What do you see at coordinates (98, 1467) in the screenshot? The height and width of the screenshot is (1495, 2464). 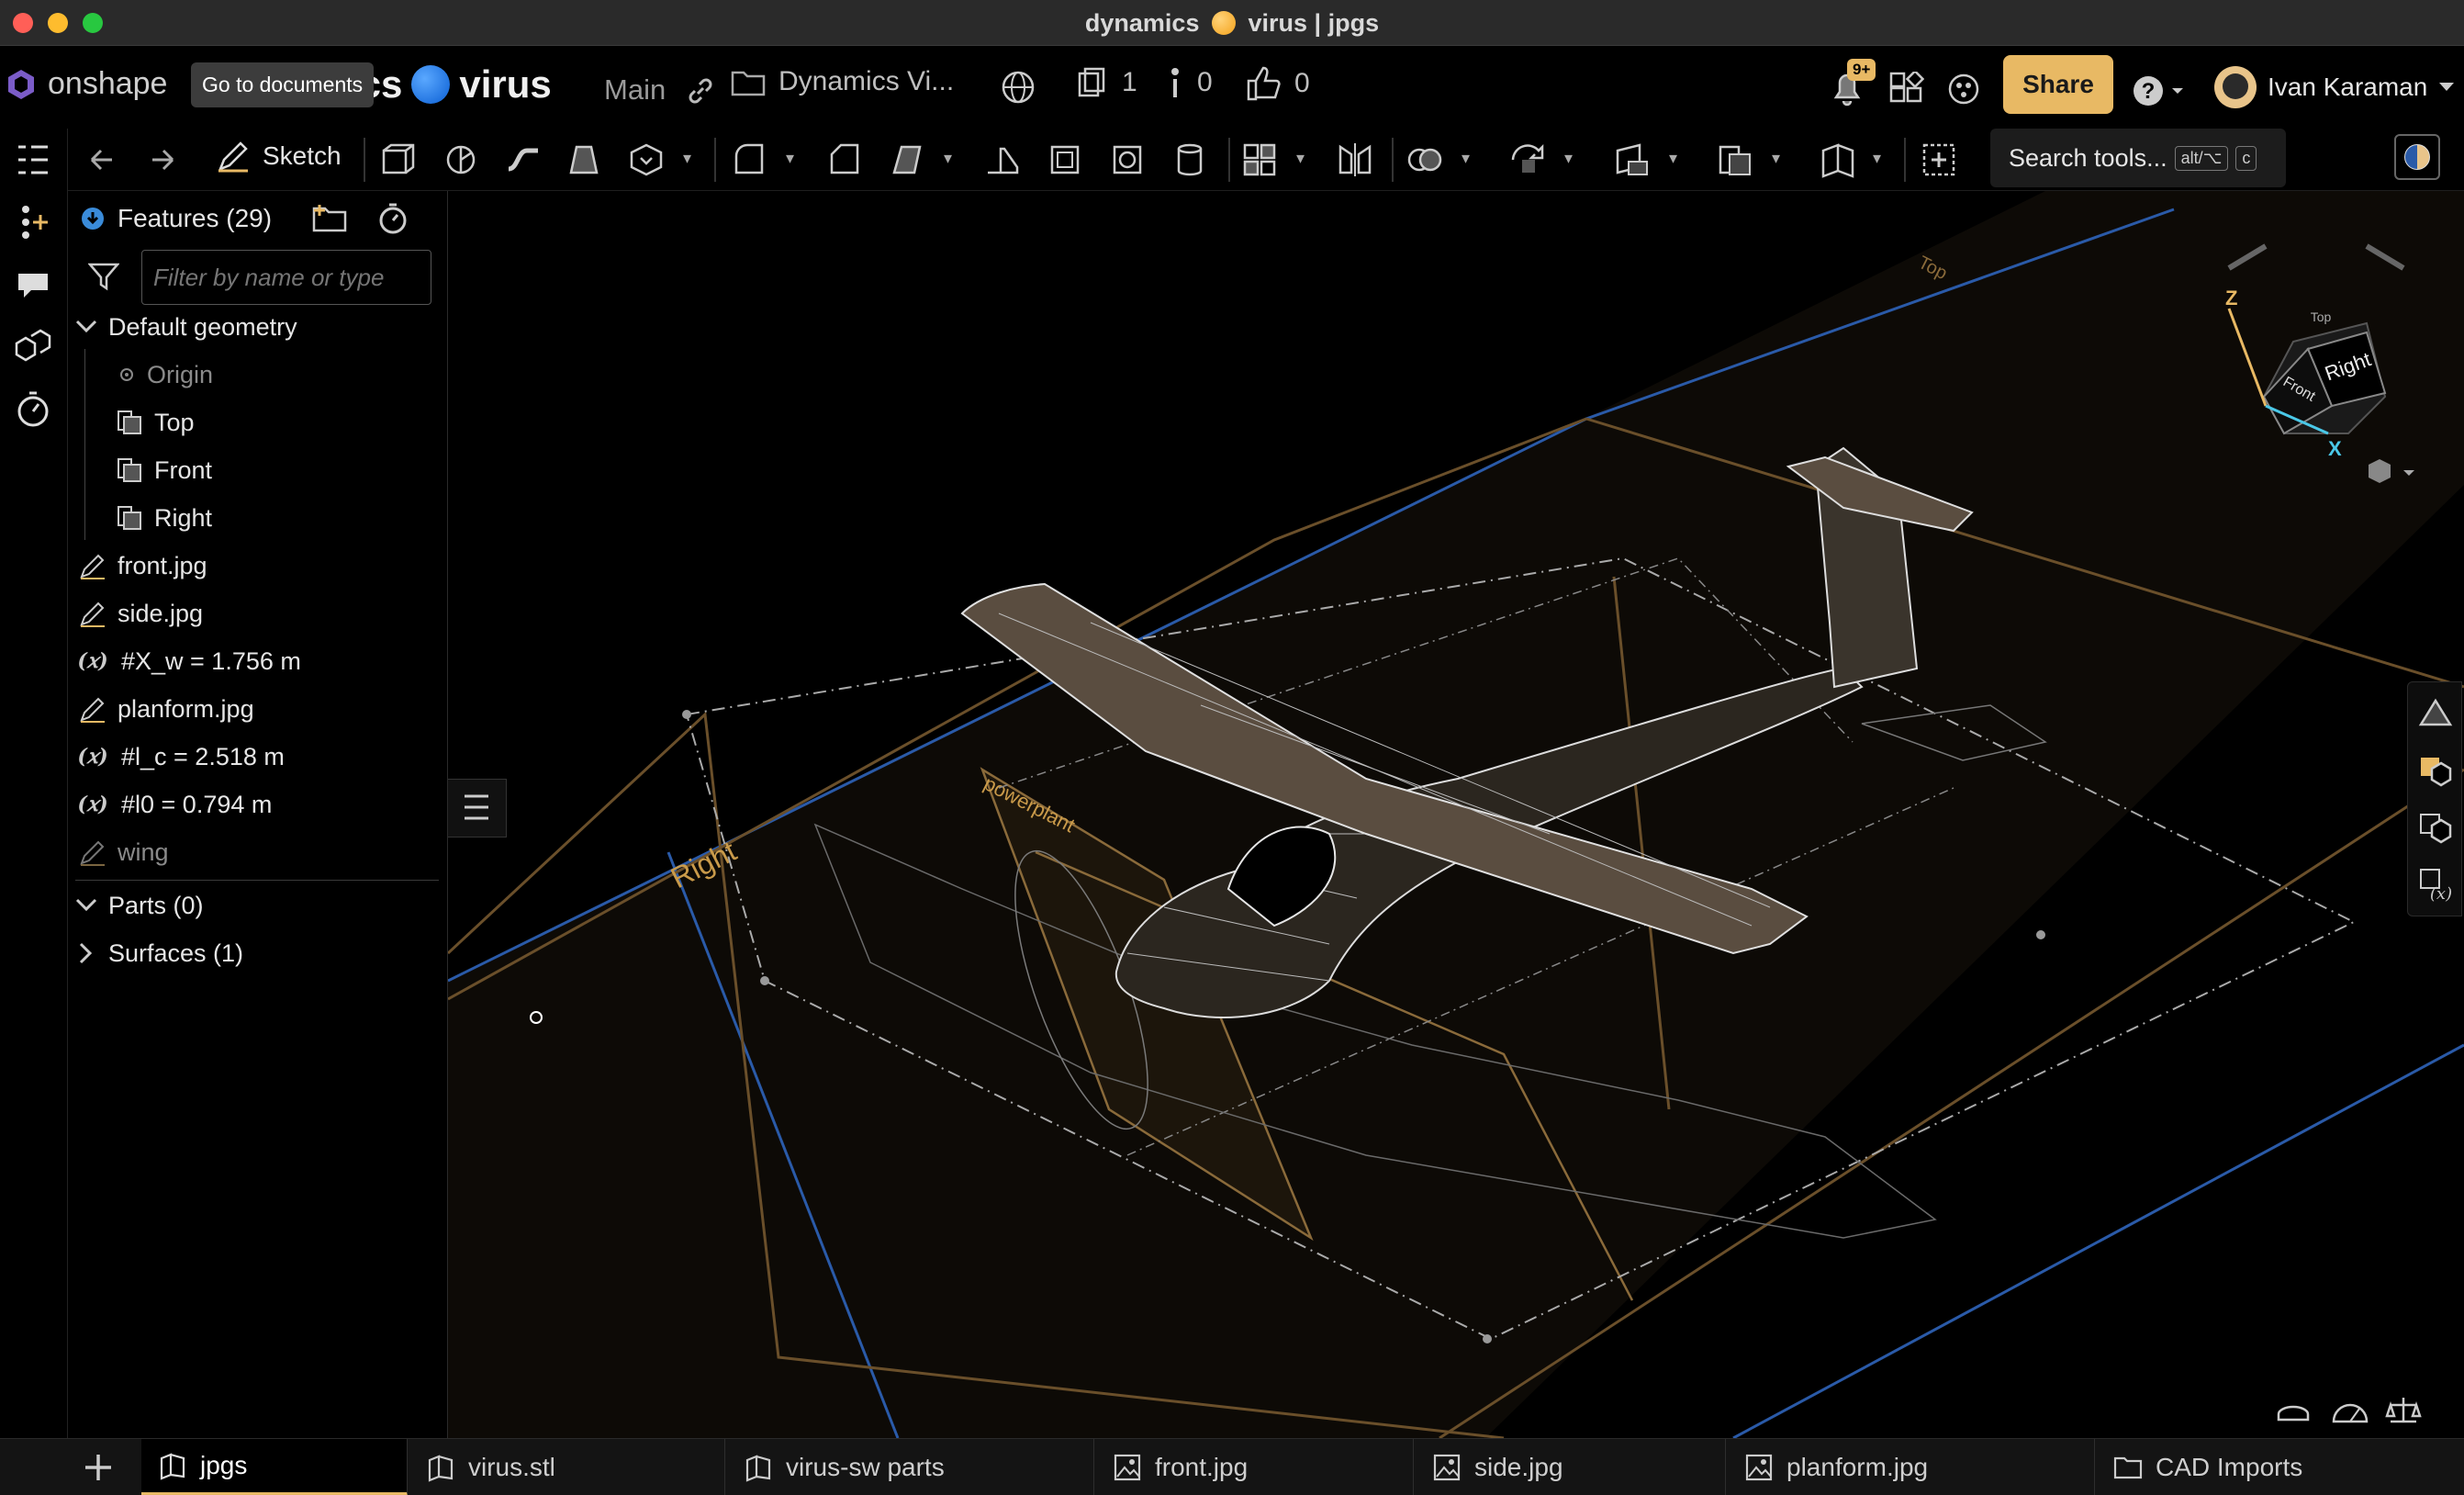 I see `add-element-icon` at bounding box center [98, 1467].